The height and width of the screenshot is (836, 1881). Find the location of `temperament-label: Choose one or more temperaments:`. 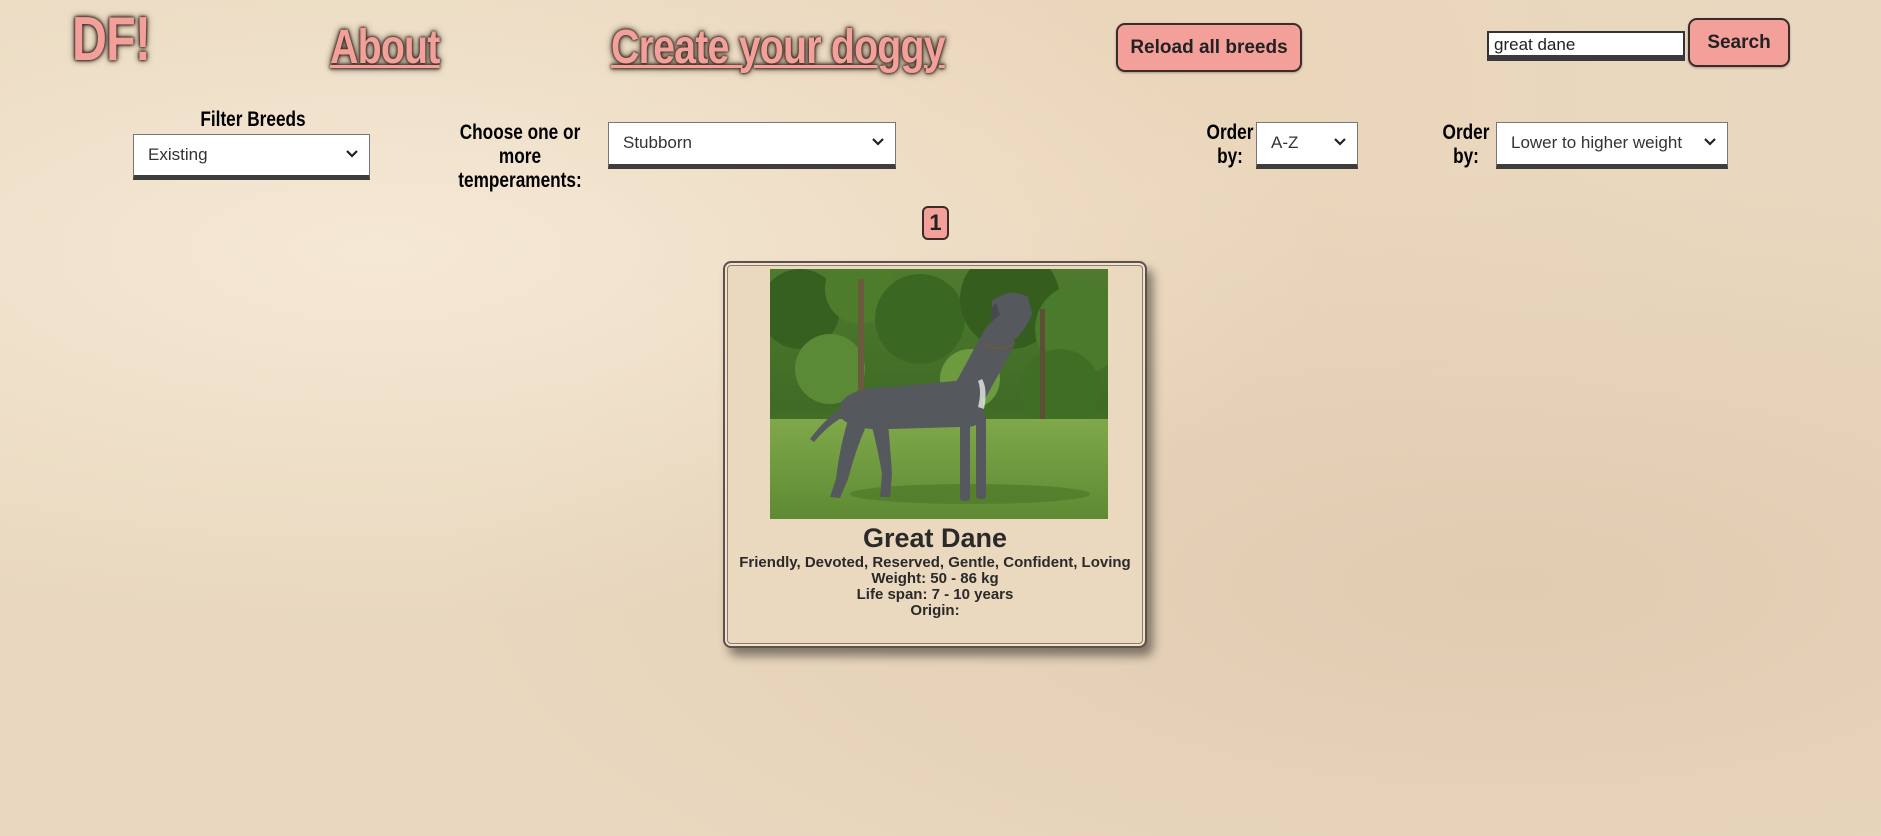

temperament-label: Choose one or more temperaments: is located at coordinates (520, 157).